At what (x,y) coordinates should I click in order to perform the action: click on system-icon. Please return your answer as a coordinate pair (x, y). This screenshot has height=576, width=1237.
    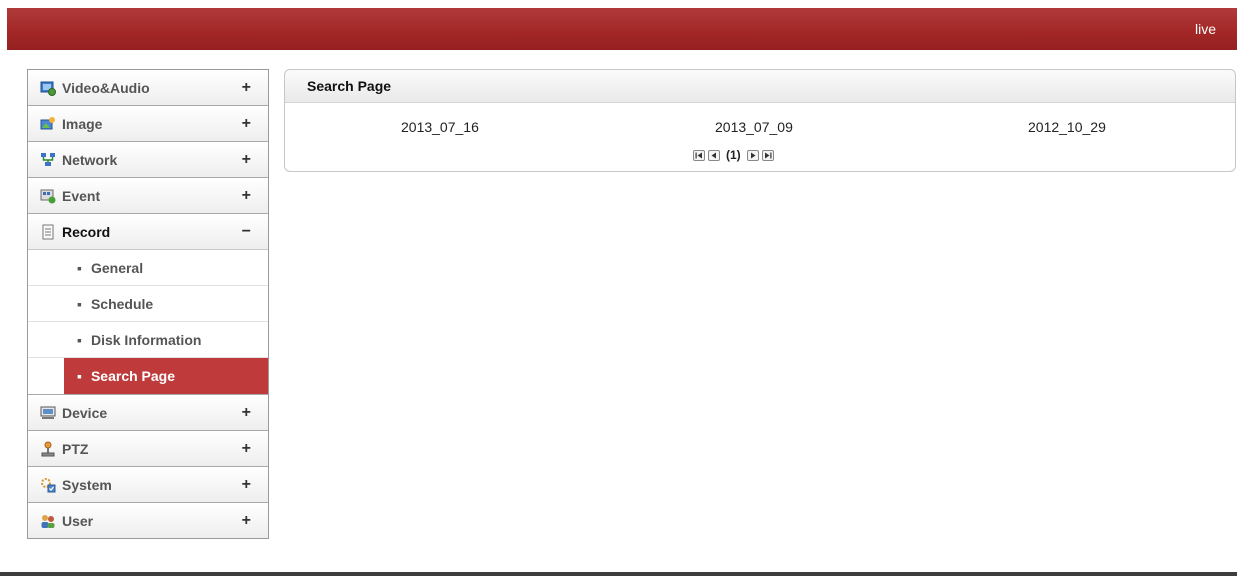
    Looking at the image, I should click on (48, 484).